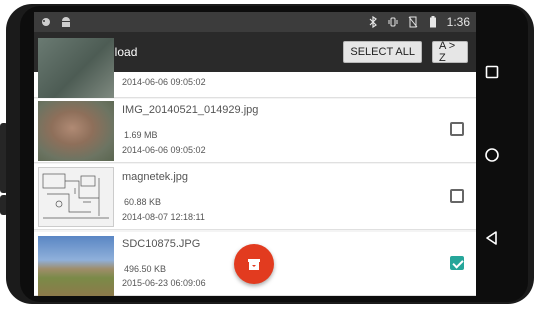 The image size is (540, 310). Describe the element at coordinates (382, 52) in the screenshot. I see `select-all-button: SELECT ALL` at that location.